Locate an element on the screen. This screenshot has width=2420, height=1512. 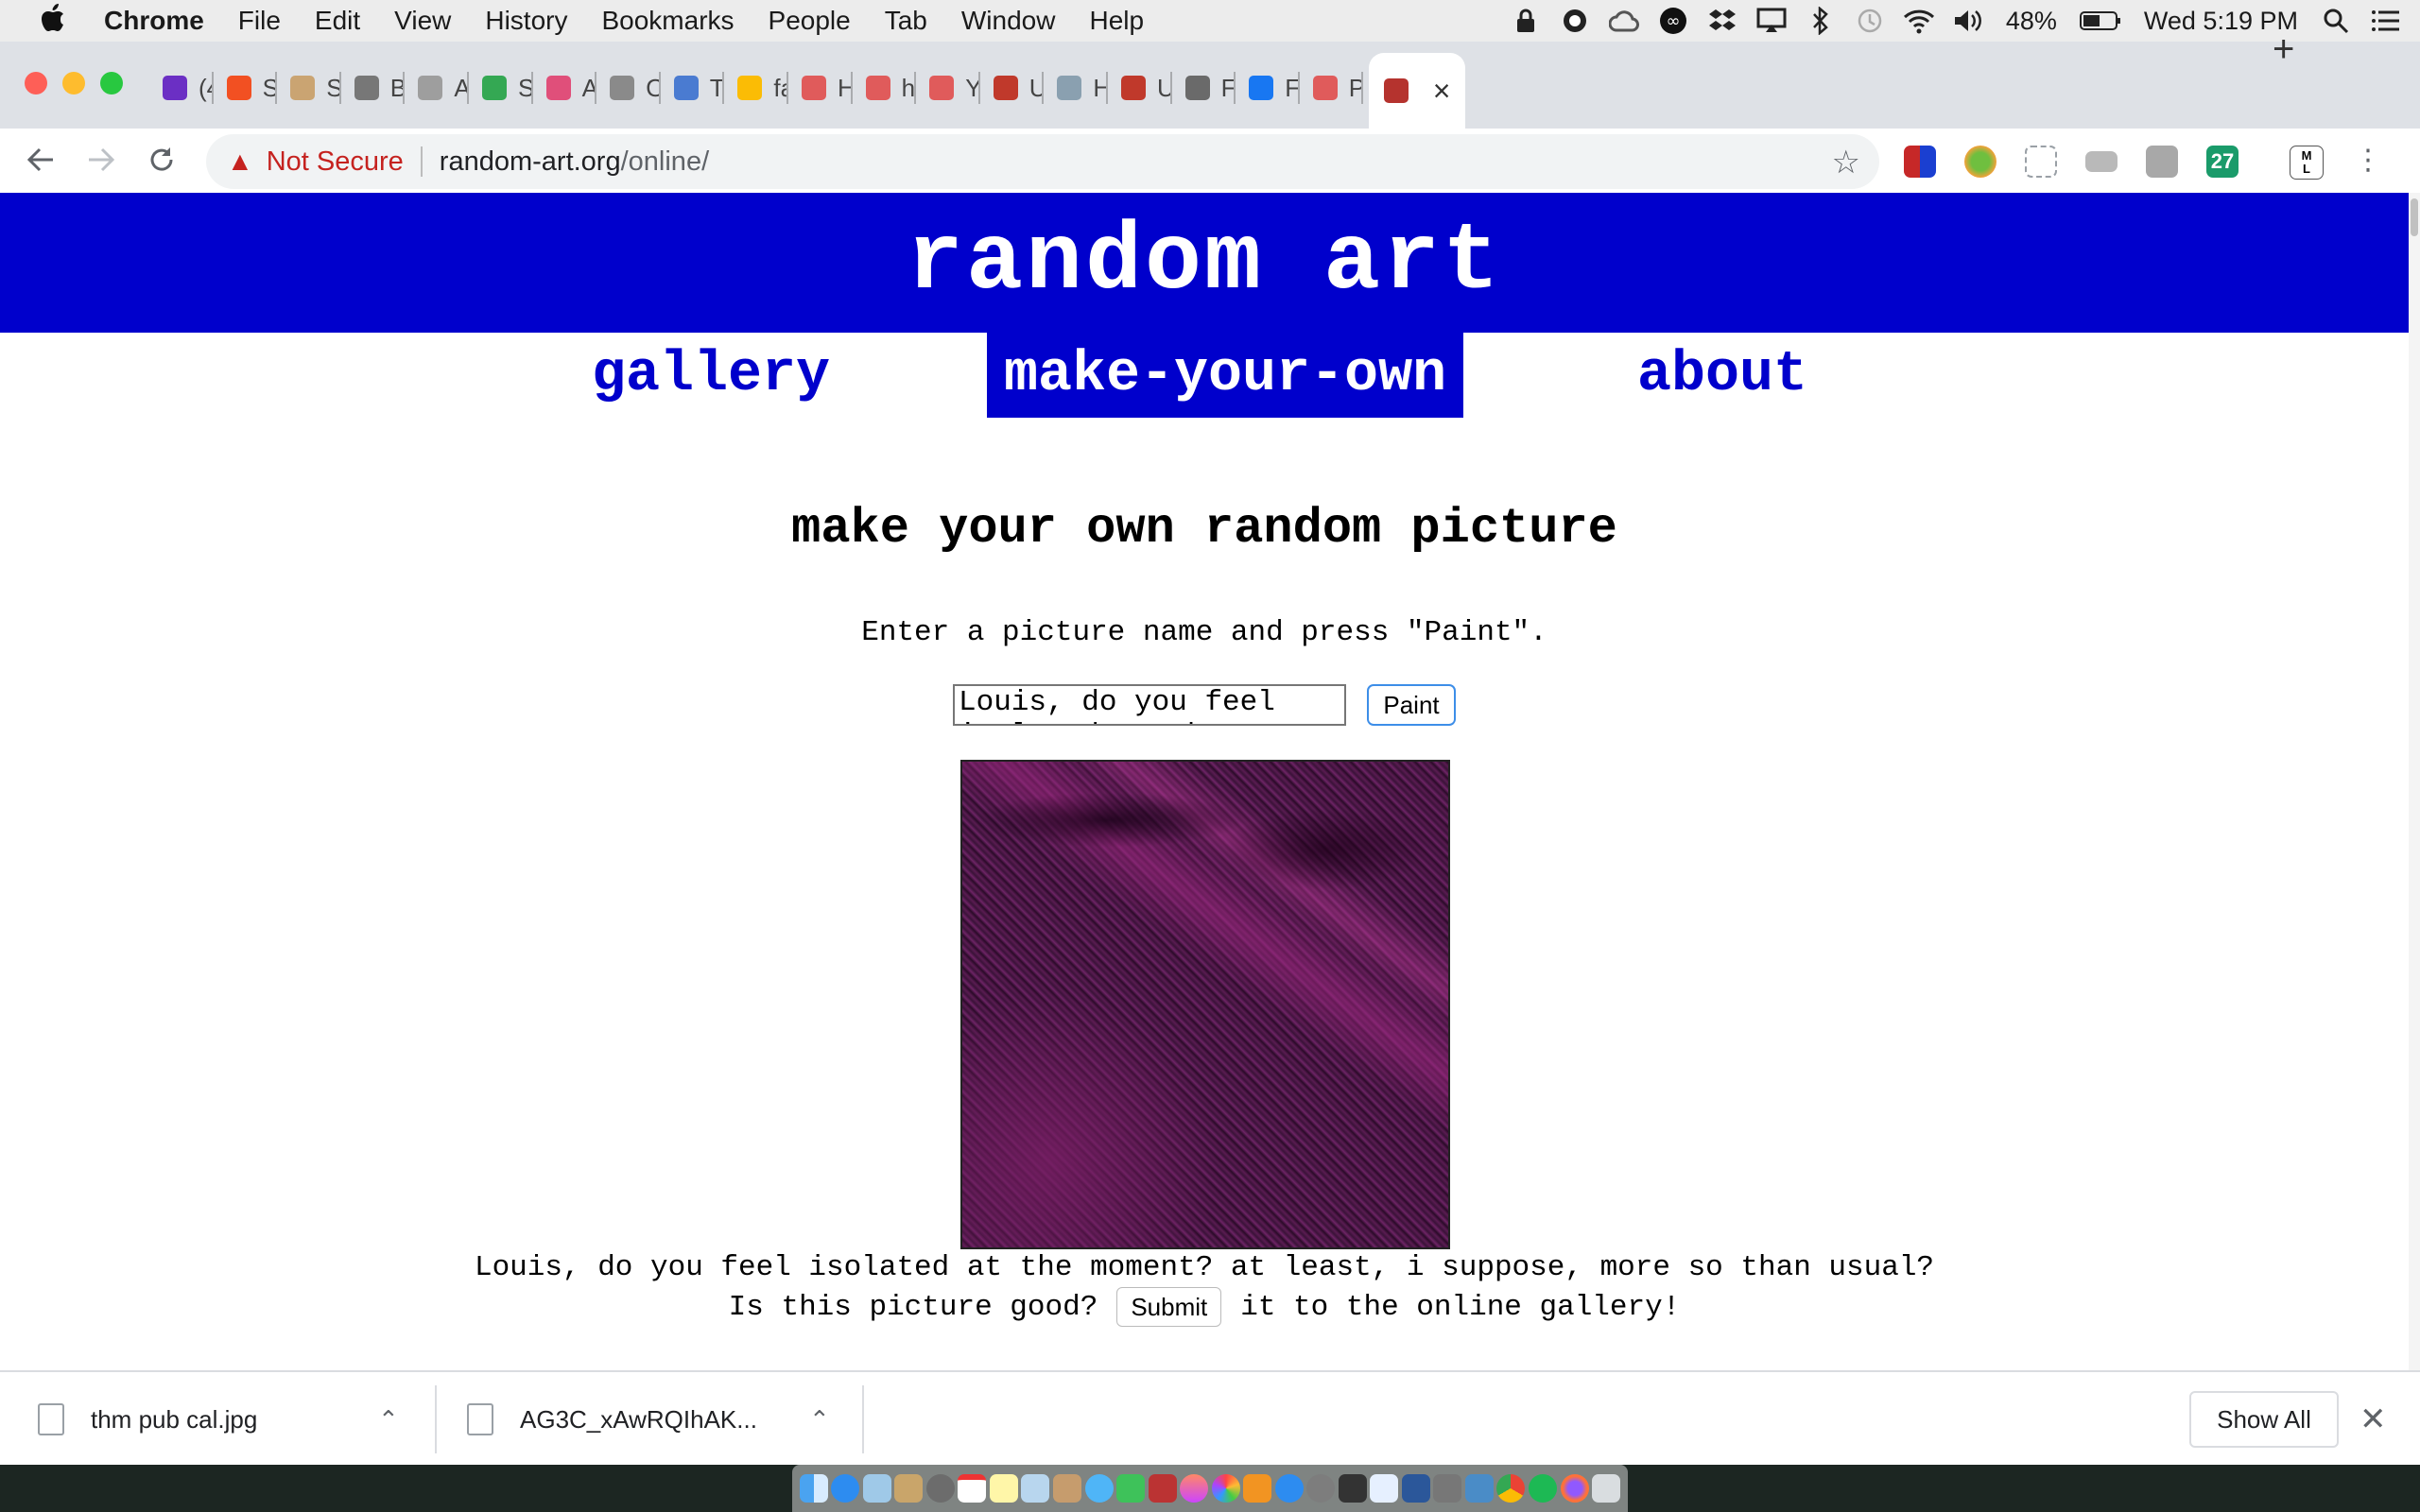
menu-tab: Tab is located at coordinates (906, 21).